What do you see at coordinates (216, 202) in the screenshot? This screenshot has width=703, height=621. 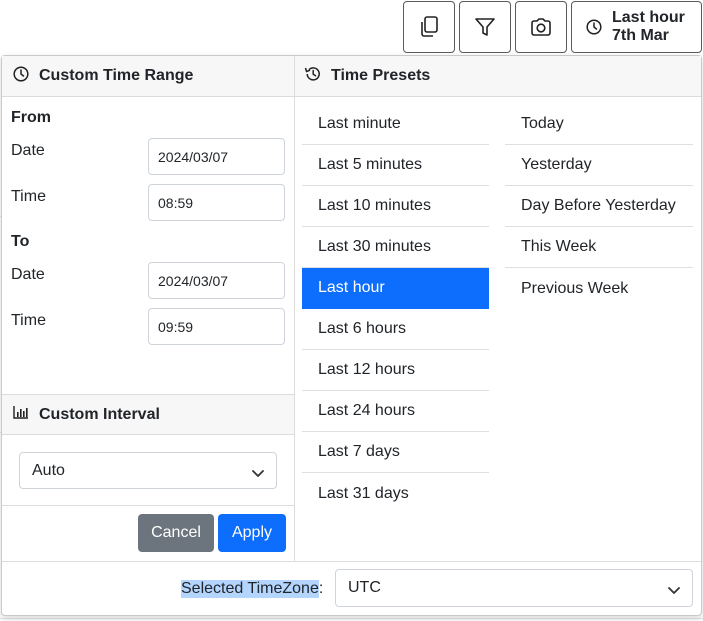 I see `from-time-input` at bounding box center [216, 202].